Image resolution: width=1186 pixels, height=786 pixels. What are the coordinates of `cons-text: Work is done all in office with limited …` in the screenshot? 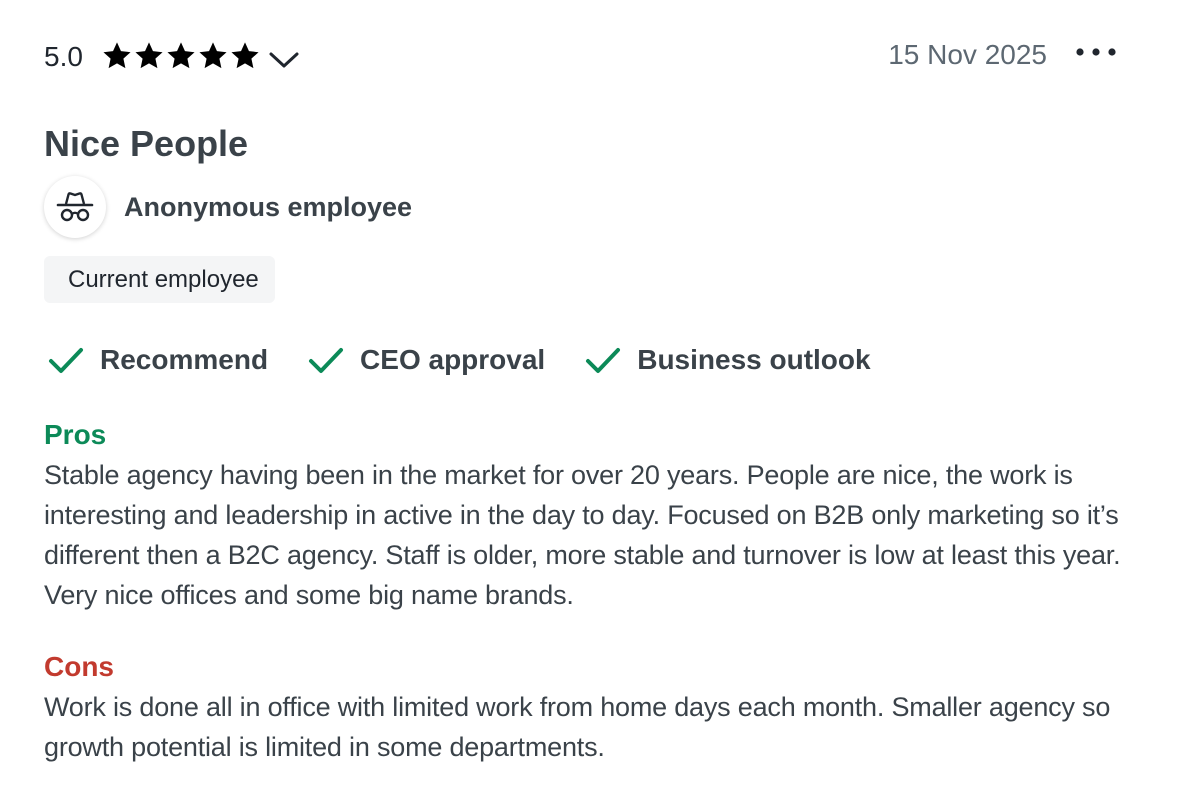 It's located at (577, 727).